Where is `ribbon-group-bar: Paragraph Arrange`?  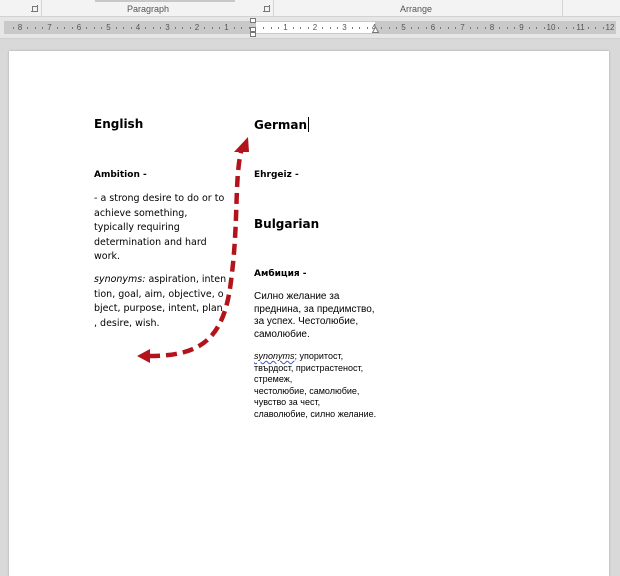
ribbon-group-bar: Paragraph Arrange is located at coordinates (310, 8).